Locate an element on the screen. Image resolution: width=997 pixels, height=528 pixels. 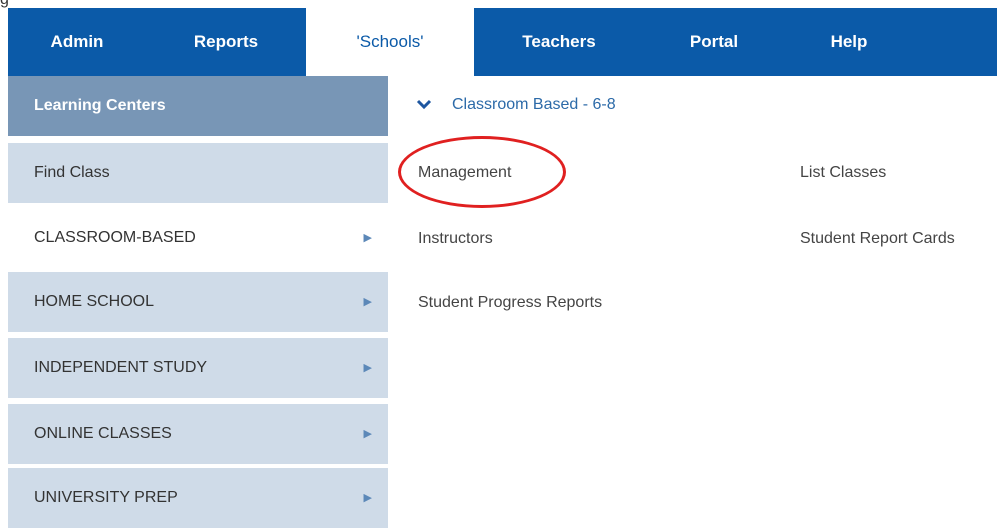
link-management: Management is located at coordinates (464, 173).